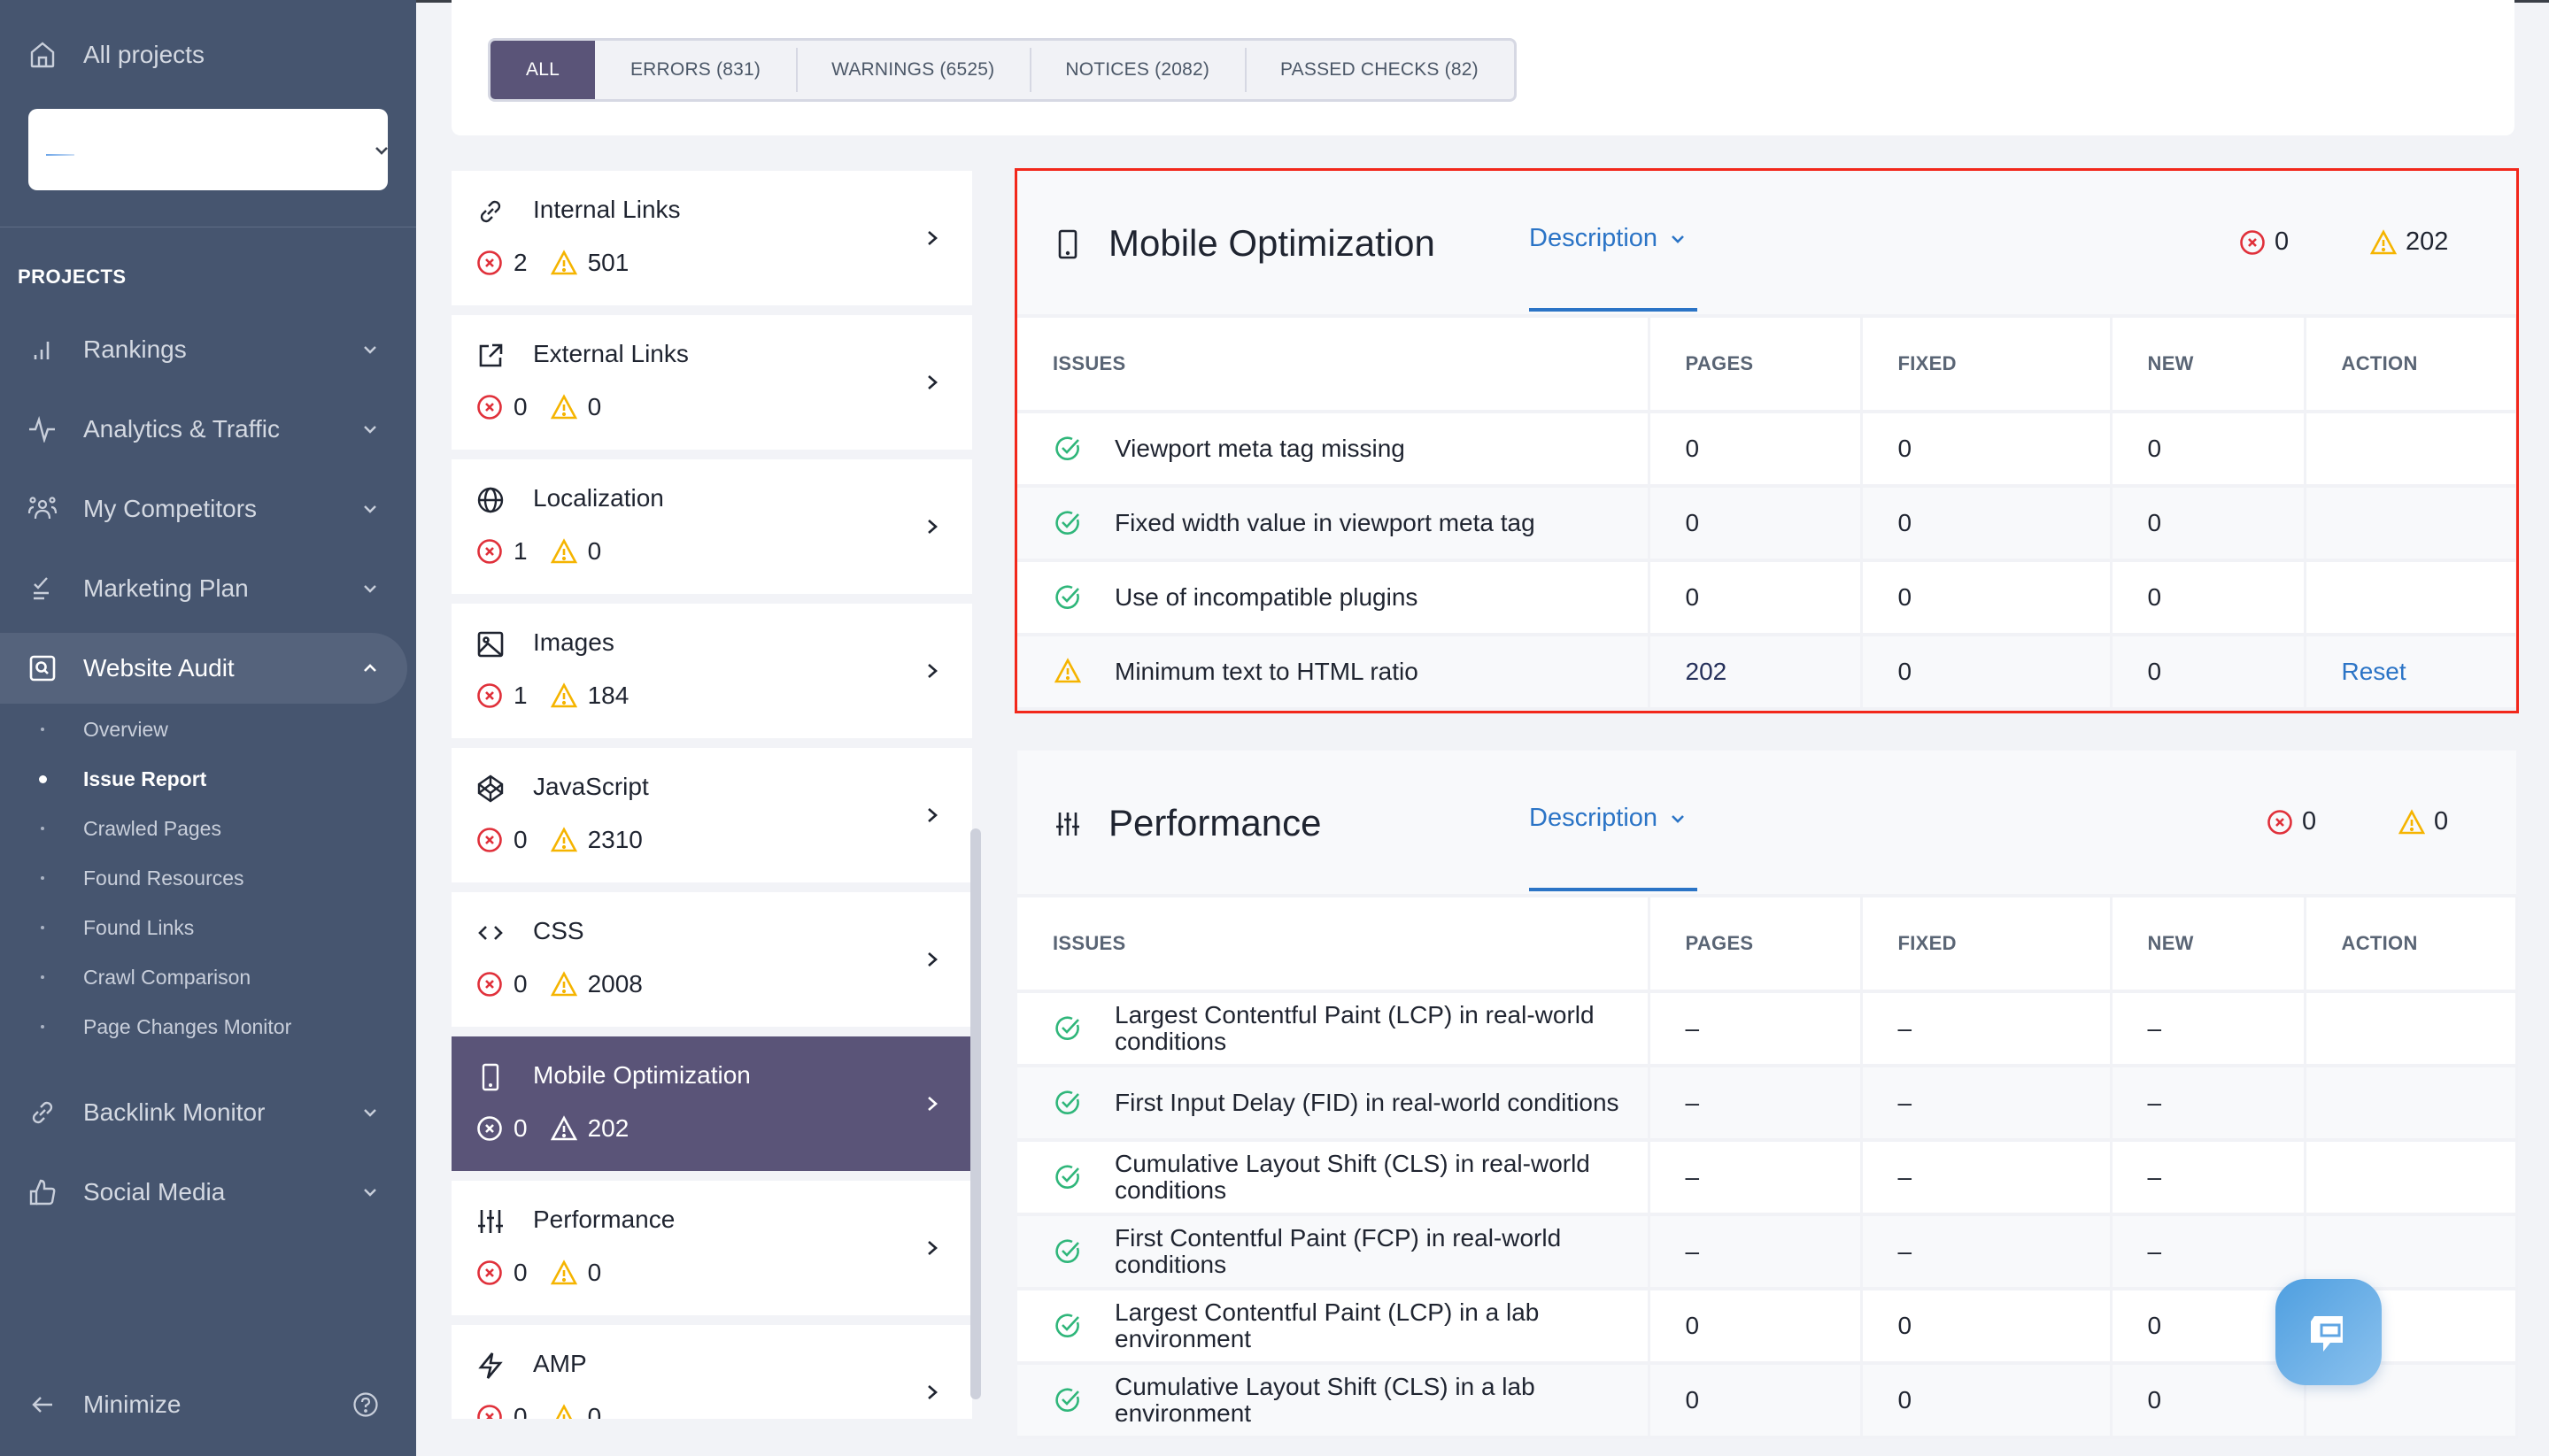  Describe the element at coordinates (712, 1248) in the screenshot. I see `category-item-performance: Performance 0 0` at that location.